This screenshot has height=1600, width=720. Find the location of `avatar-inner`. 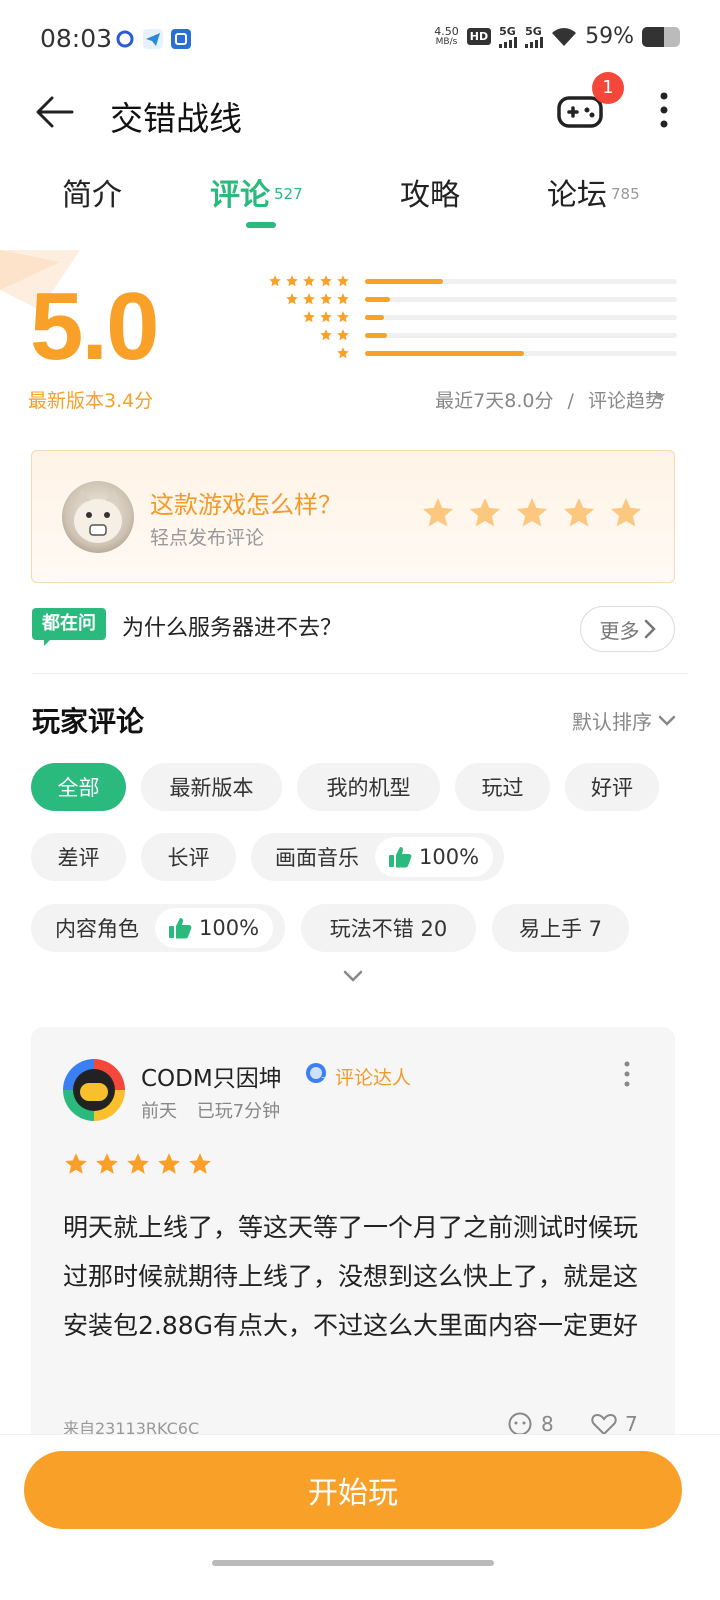

avatar-inner is located at coordinates (94, 1090).